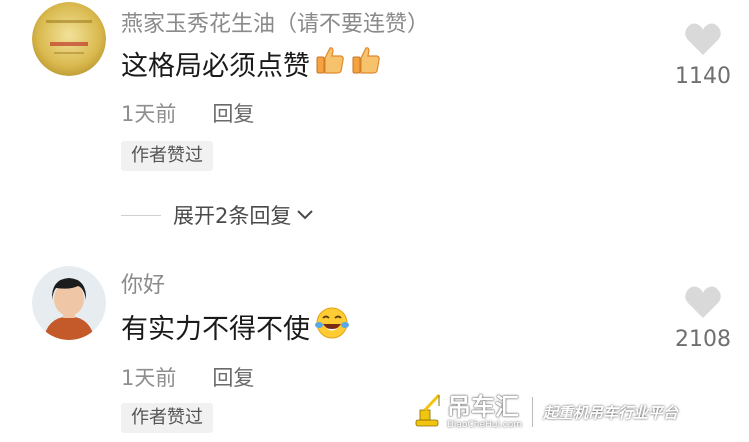 This screenshot has width=749, height=442. I want to click on comment-text: 这格局必须点赞, so click(215, 66).